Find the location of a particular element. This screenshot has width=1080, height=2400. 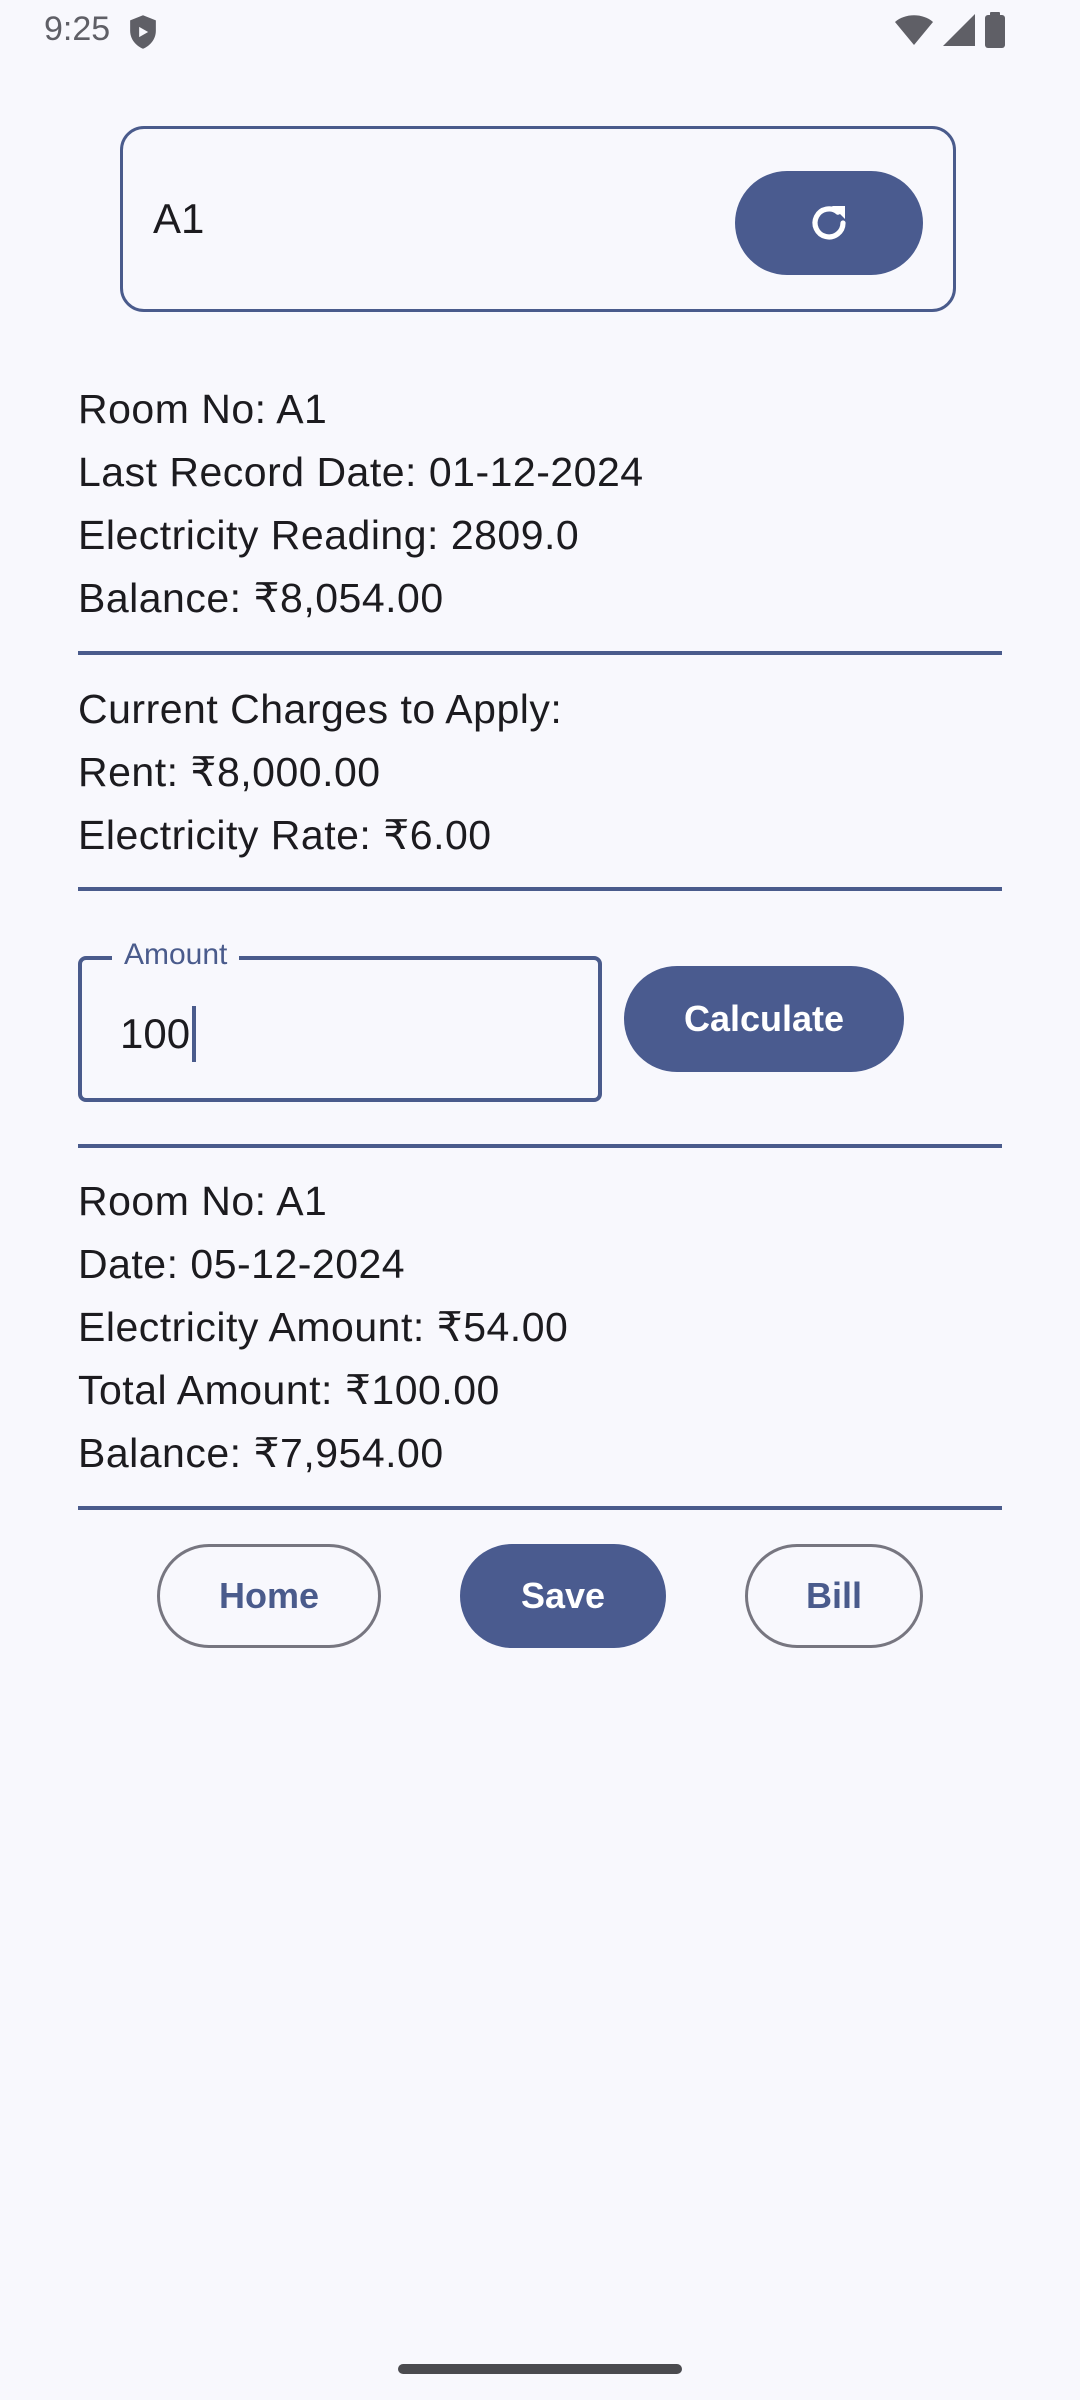

rent-charge: Rent: ₹8,000.00 is located at coordinates (229, 772).